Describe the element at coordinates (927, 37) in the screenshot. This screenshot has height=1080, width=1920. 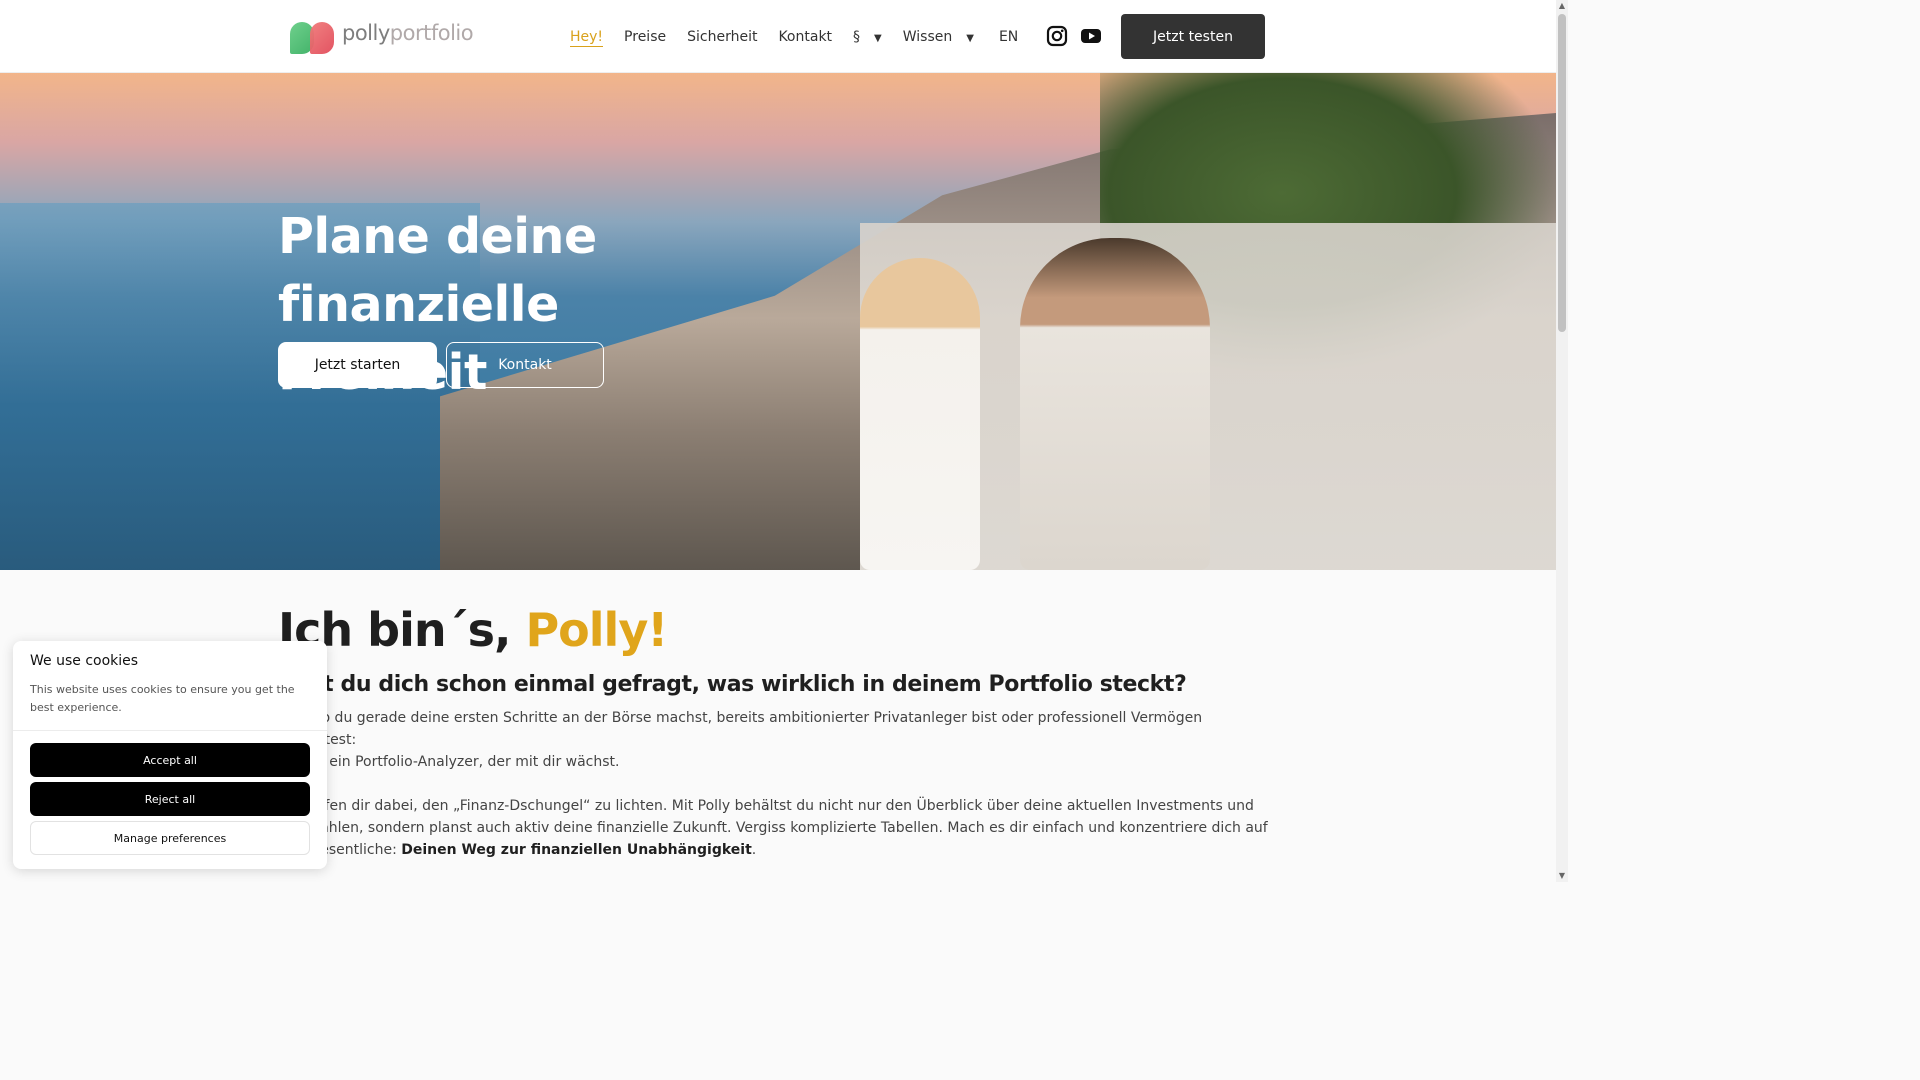
I see `nav-item-wissen-label: Wissen` at that location.